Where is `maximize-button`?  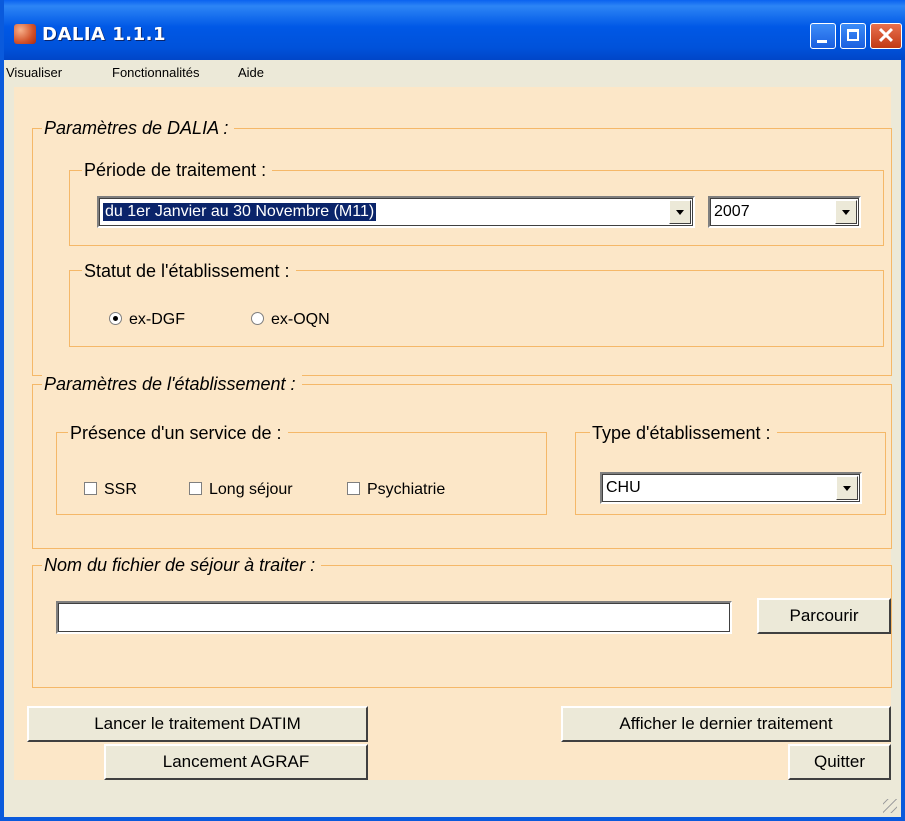
maximize-button is located at coordinates (853, 36).